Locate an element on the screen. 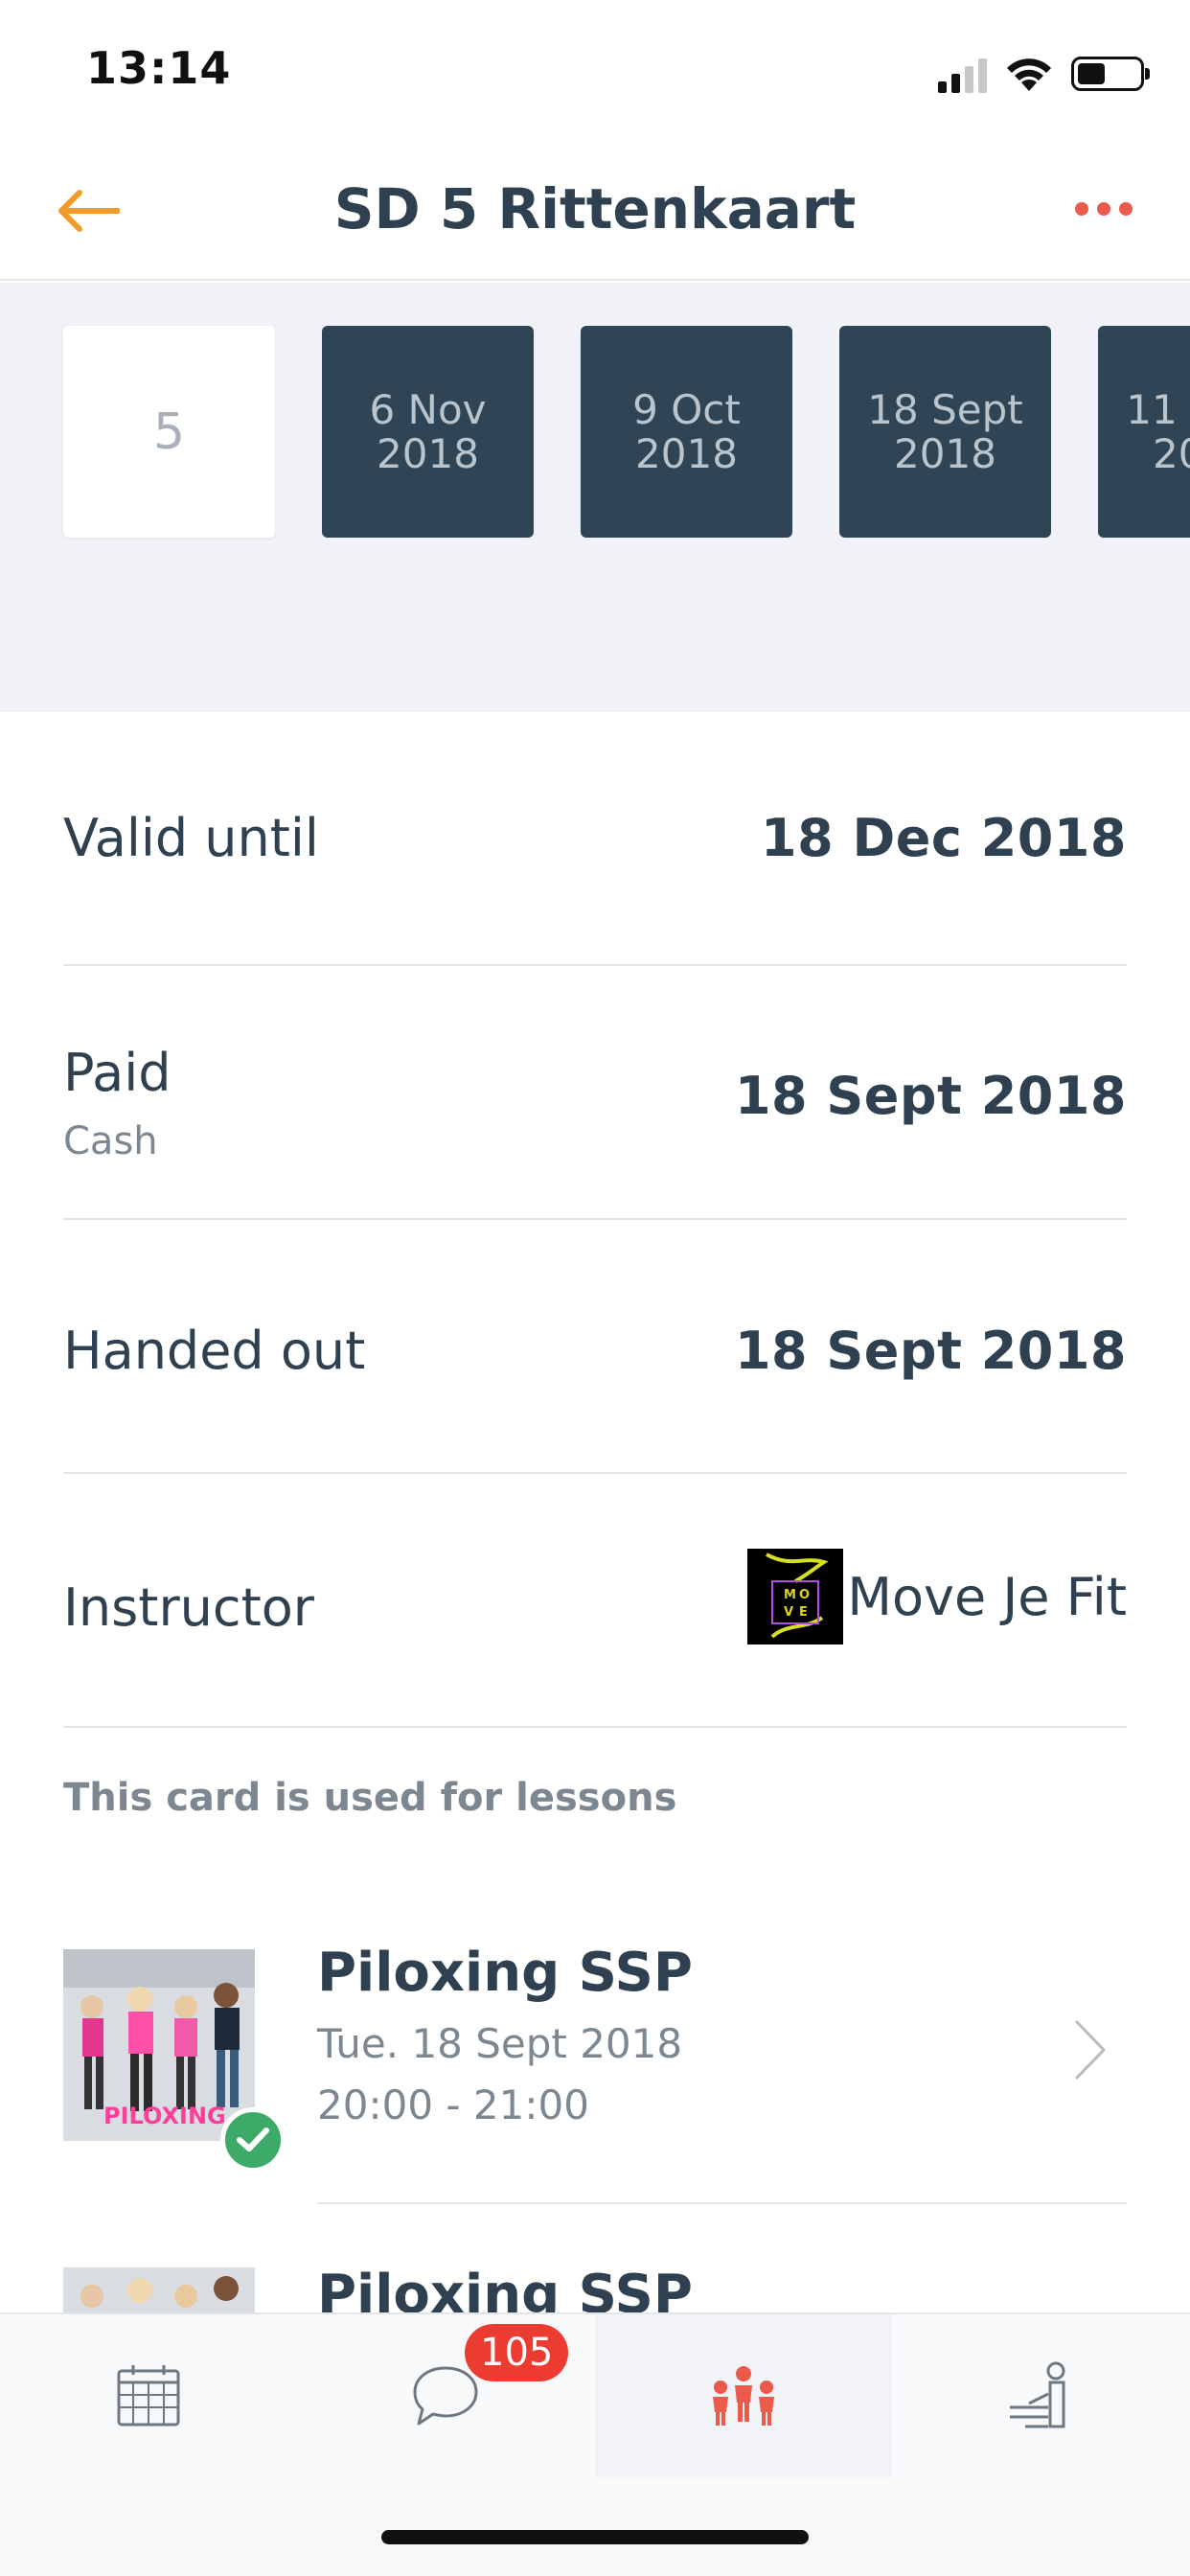 Image resolution: width=1190 pixels, height=2576 pixels. divider is located at coordinates (722, 2203).